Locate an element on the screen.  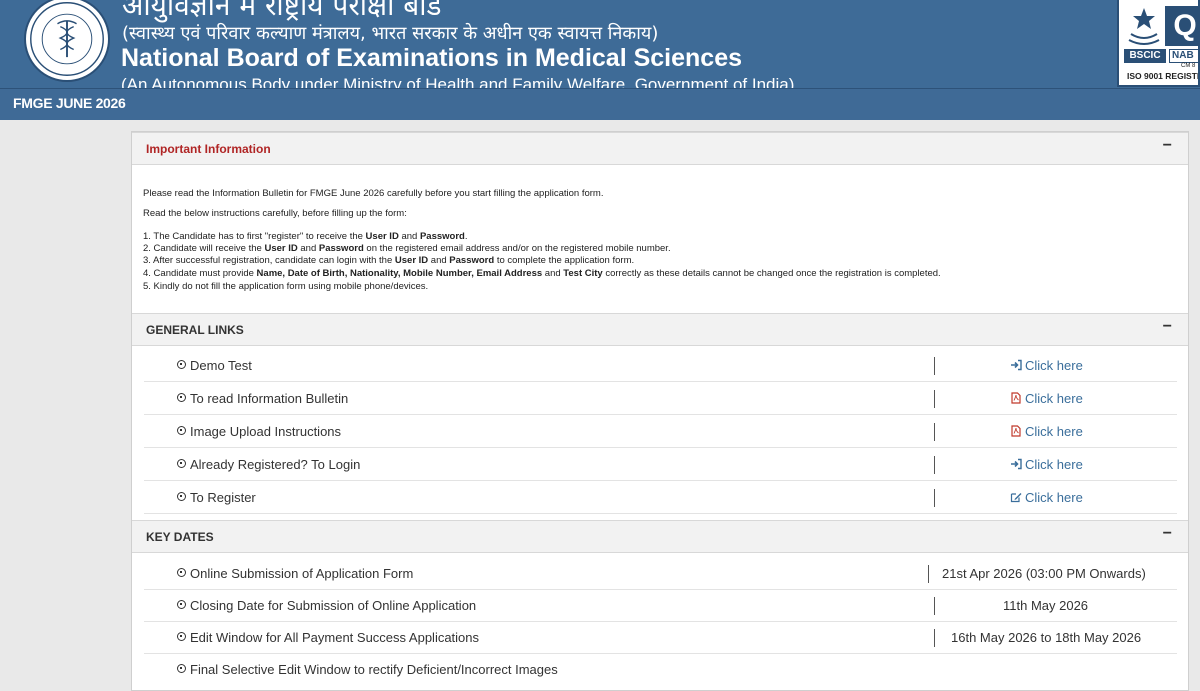
exam-title: FMGE JUNE 2026 is located at coordinates (69, 103).